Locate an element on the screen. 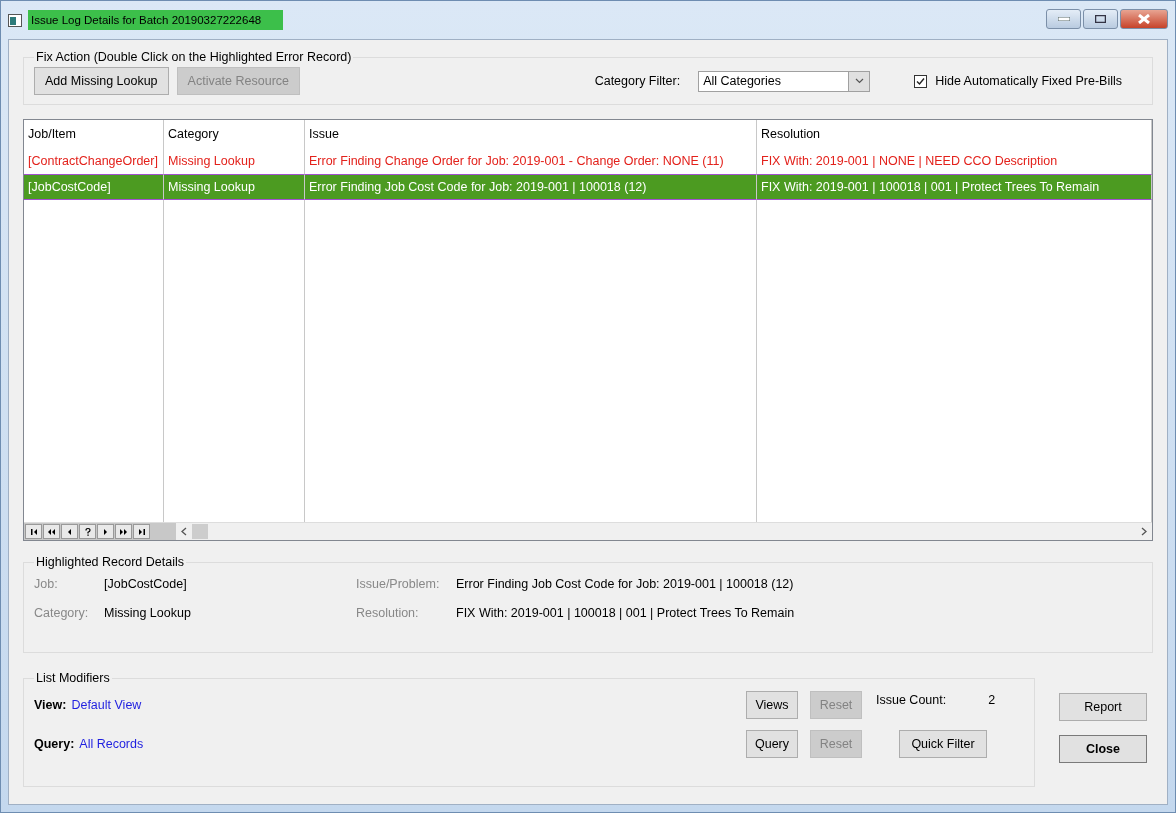 The image size is (1176, 813). next-page-icon is located at coordinates (123, 531).